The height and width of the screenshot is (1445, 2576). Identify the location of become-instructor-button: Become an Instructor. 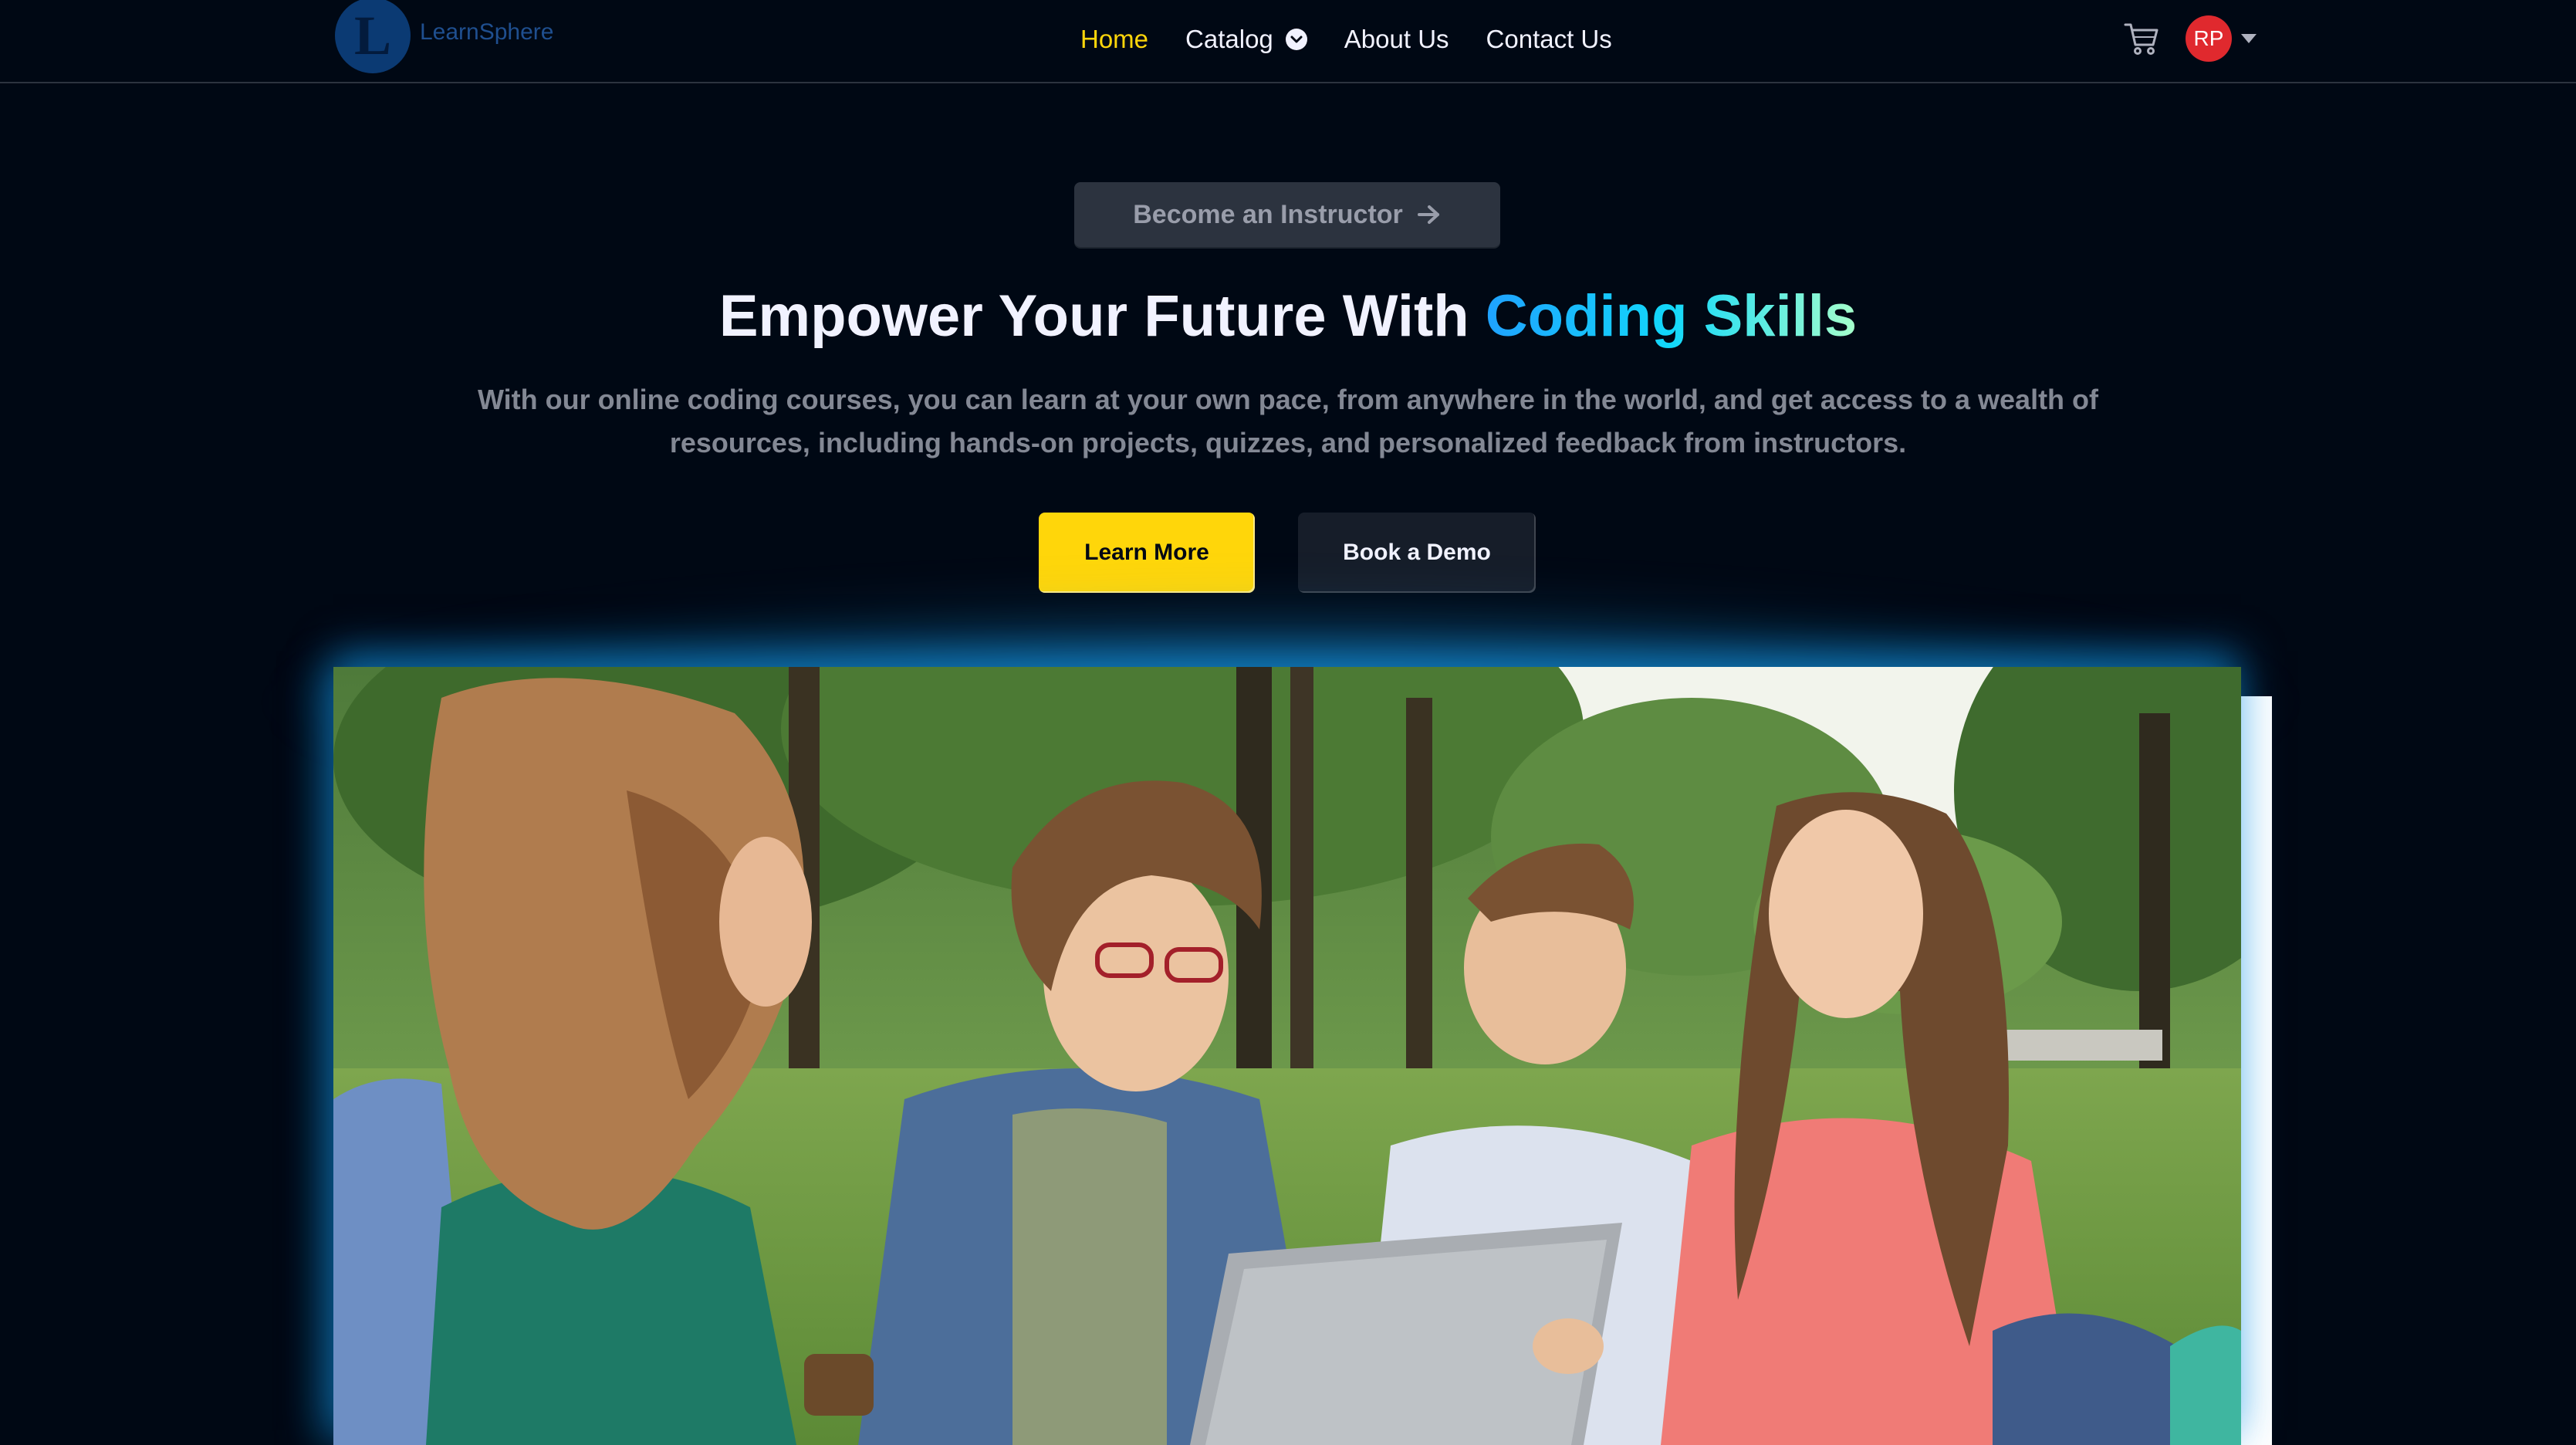
(1287, 215).